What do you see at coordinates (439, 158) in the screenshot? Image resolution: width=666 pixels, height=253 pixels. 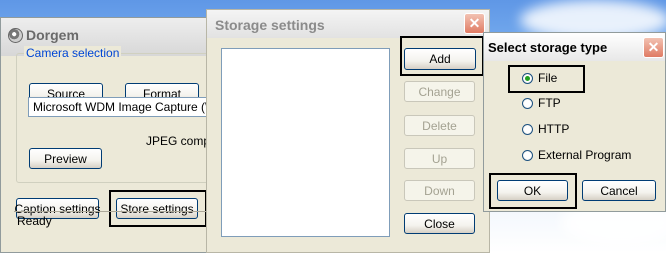 I see `up-button: Up` at bounding box center [439, 158].